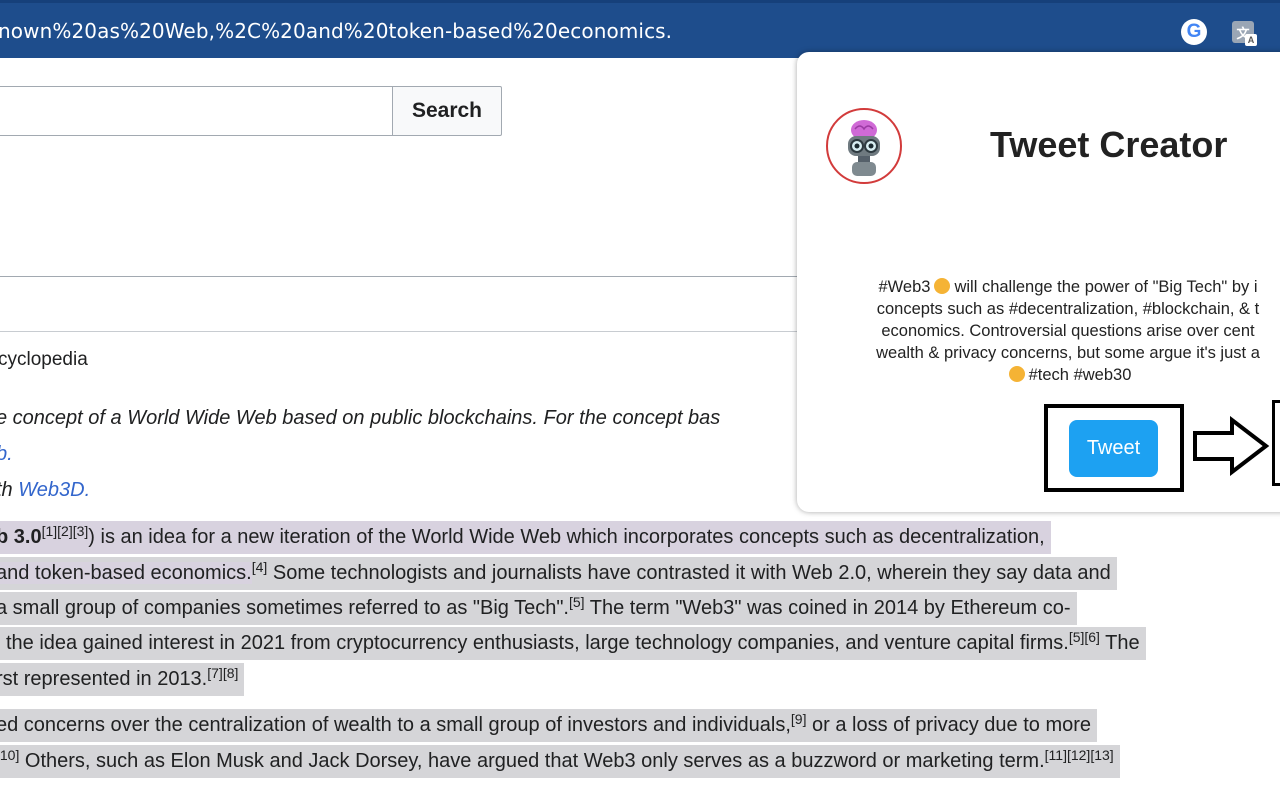  What do you see at coordinates (21, 537) in the screenshot?
I see `bold-term: b 3.0` at bounding box center [21, 537].